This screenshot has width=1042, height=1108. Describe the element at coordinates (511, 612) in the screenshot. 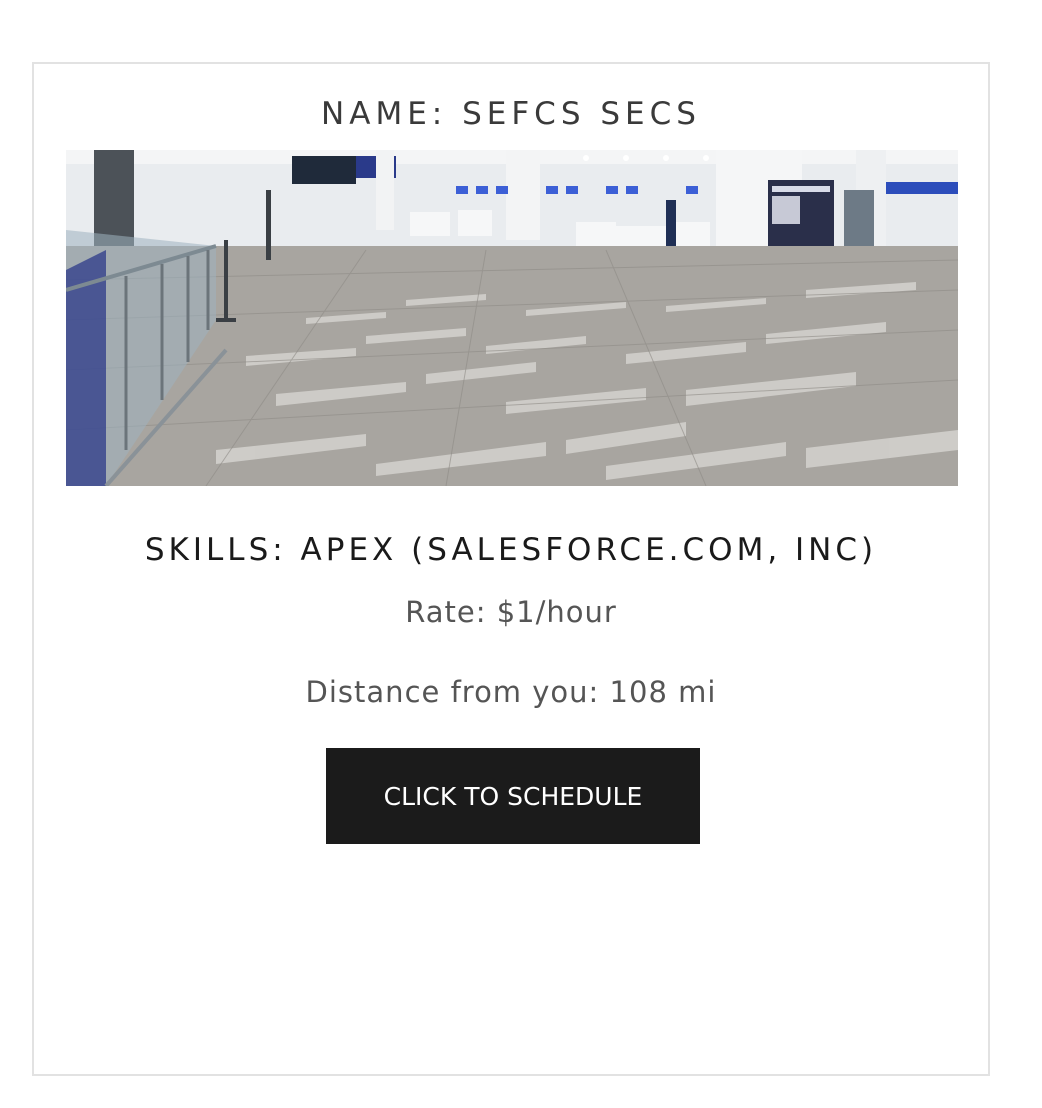

I see `profile-rate: Rate: $1/hour` at that location.